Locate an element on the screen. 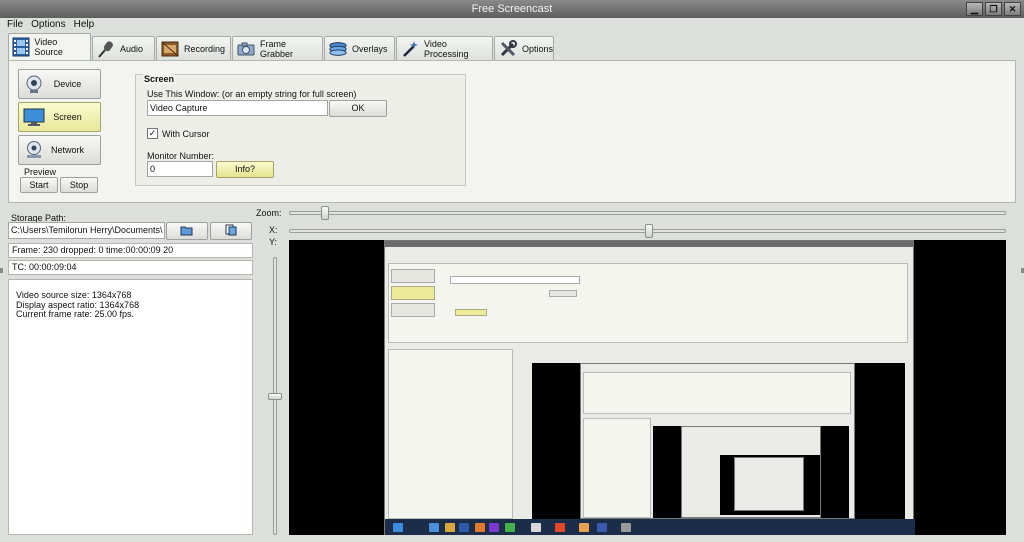 This screenshot has width=1024, height=542. captured-taskbar is located at coordinates (650, 527).